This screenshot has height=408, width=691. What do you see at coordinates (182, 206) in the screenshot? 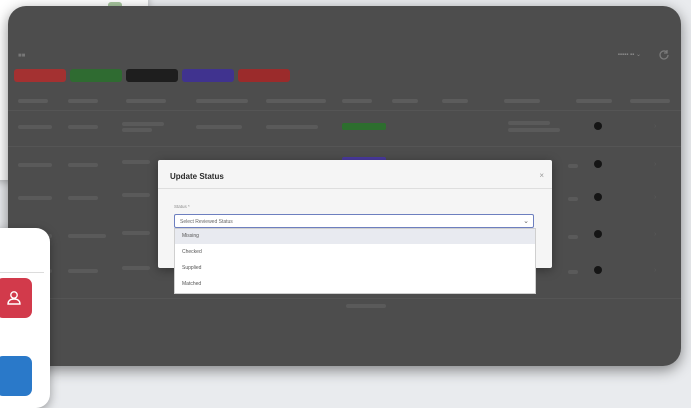
I see `status-field-label: Status *` at bounding box center [182, 206].